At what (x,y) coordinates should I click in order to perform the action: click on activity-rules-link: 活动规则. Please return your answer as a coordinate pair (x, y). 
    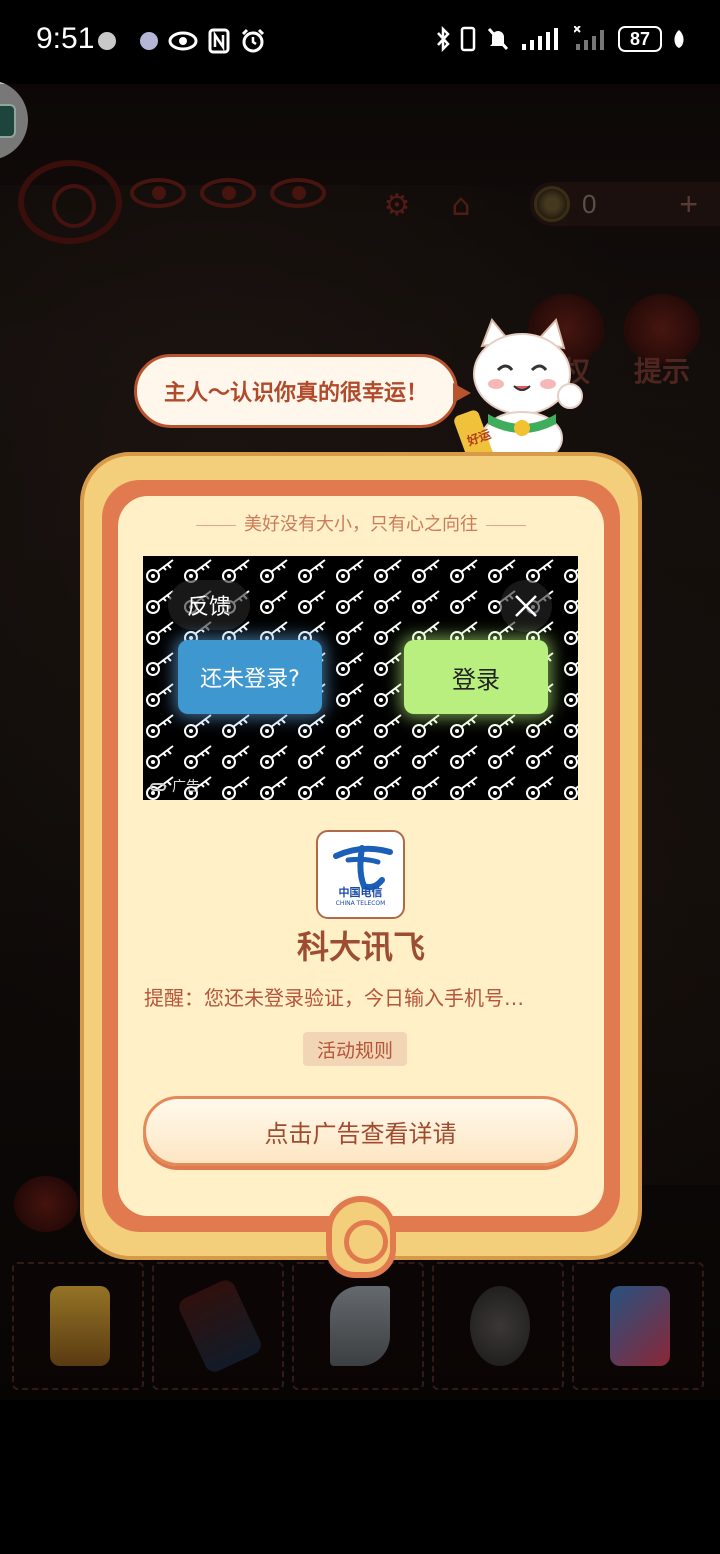
    Looking at the image, I should click on (355, 1049).